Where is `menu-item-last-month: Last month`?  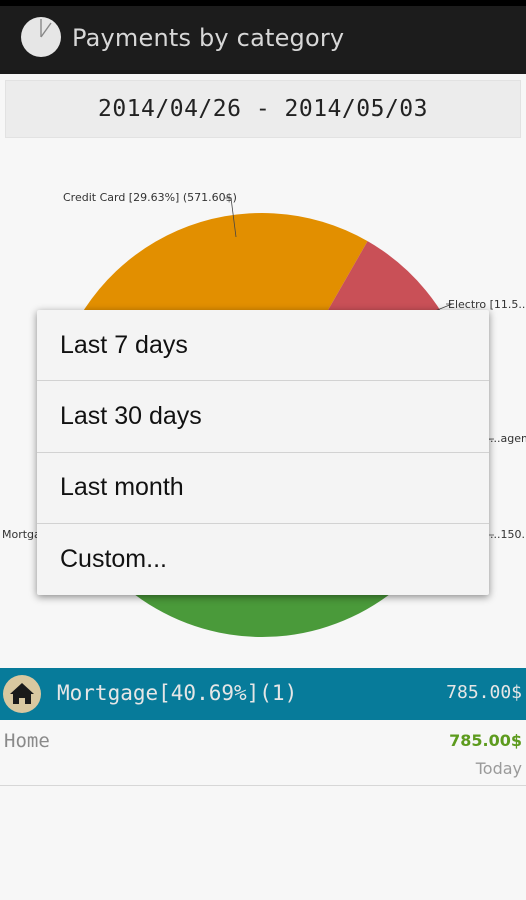 menu-item-last-month: Last month is located at coordinates (263, 488).